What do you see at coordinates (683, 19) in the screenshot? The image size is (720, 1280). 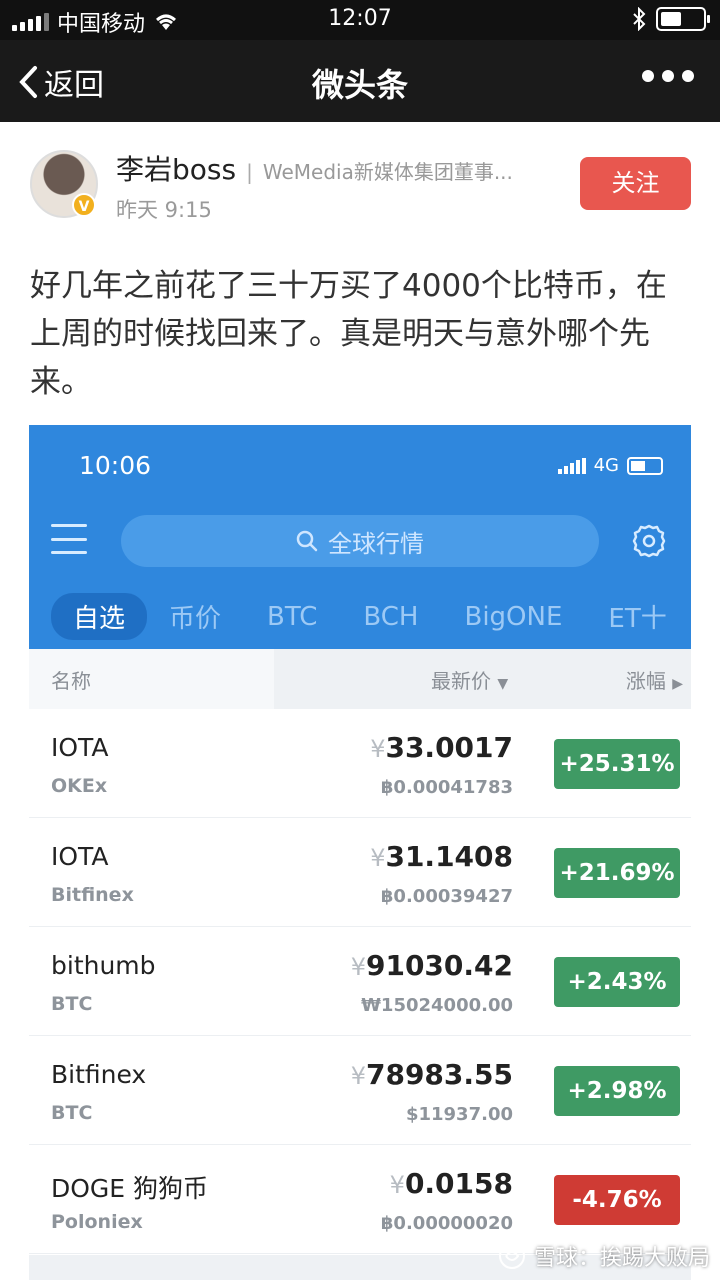 I see `battery-icon` at bounding box center [683, 19].